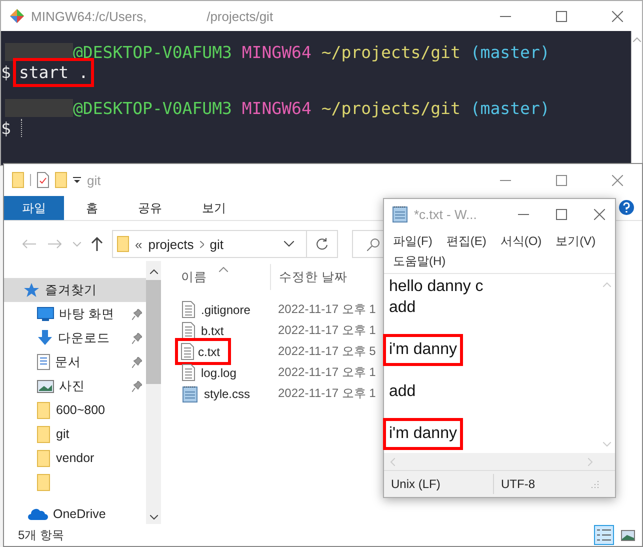  I want to click on breadcrumb: projects, so click(171, 244).